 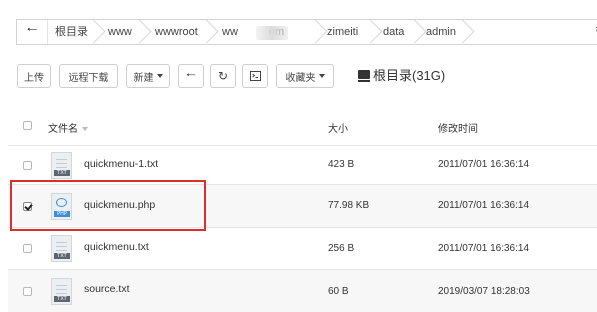 I want to click on redaction-blur, so click(x=272, y=33).